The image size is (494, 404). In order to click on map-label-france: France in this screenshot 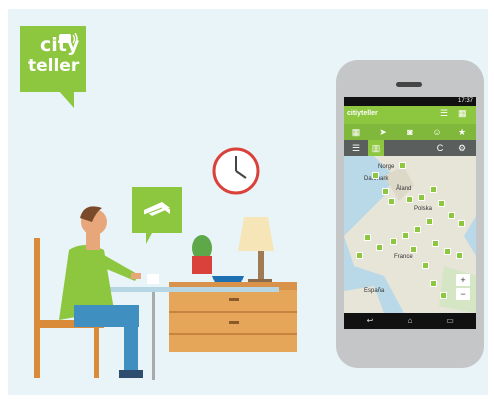, I will do `click(403, 257)`.